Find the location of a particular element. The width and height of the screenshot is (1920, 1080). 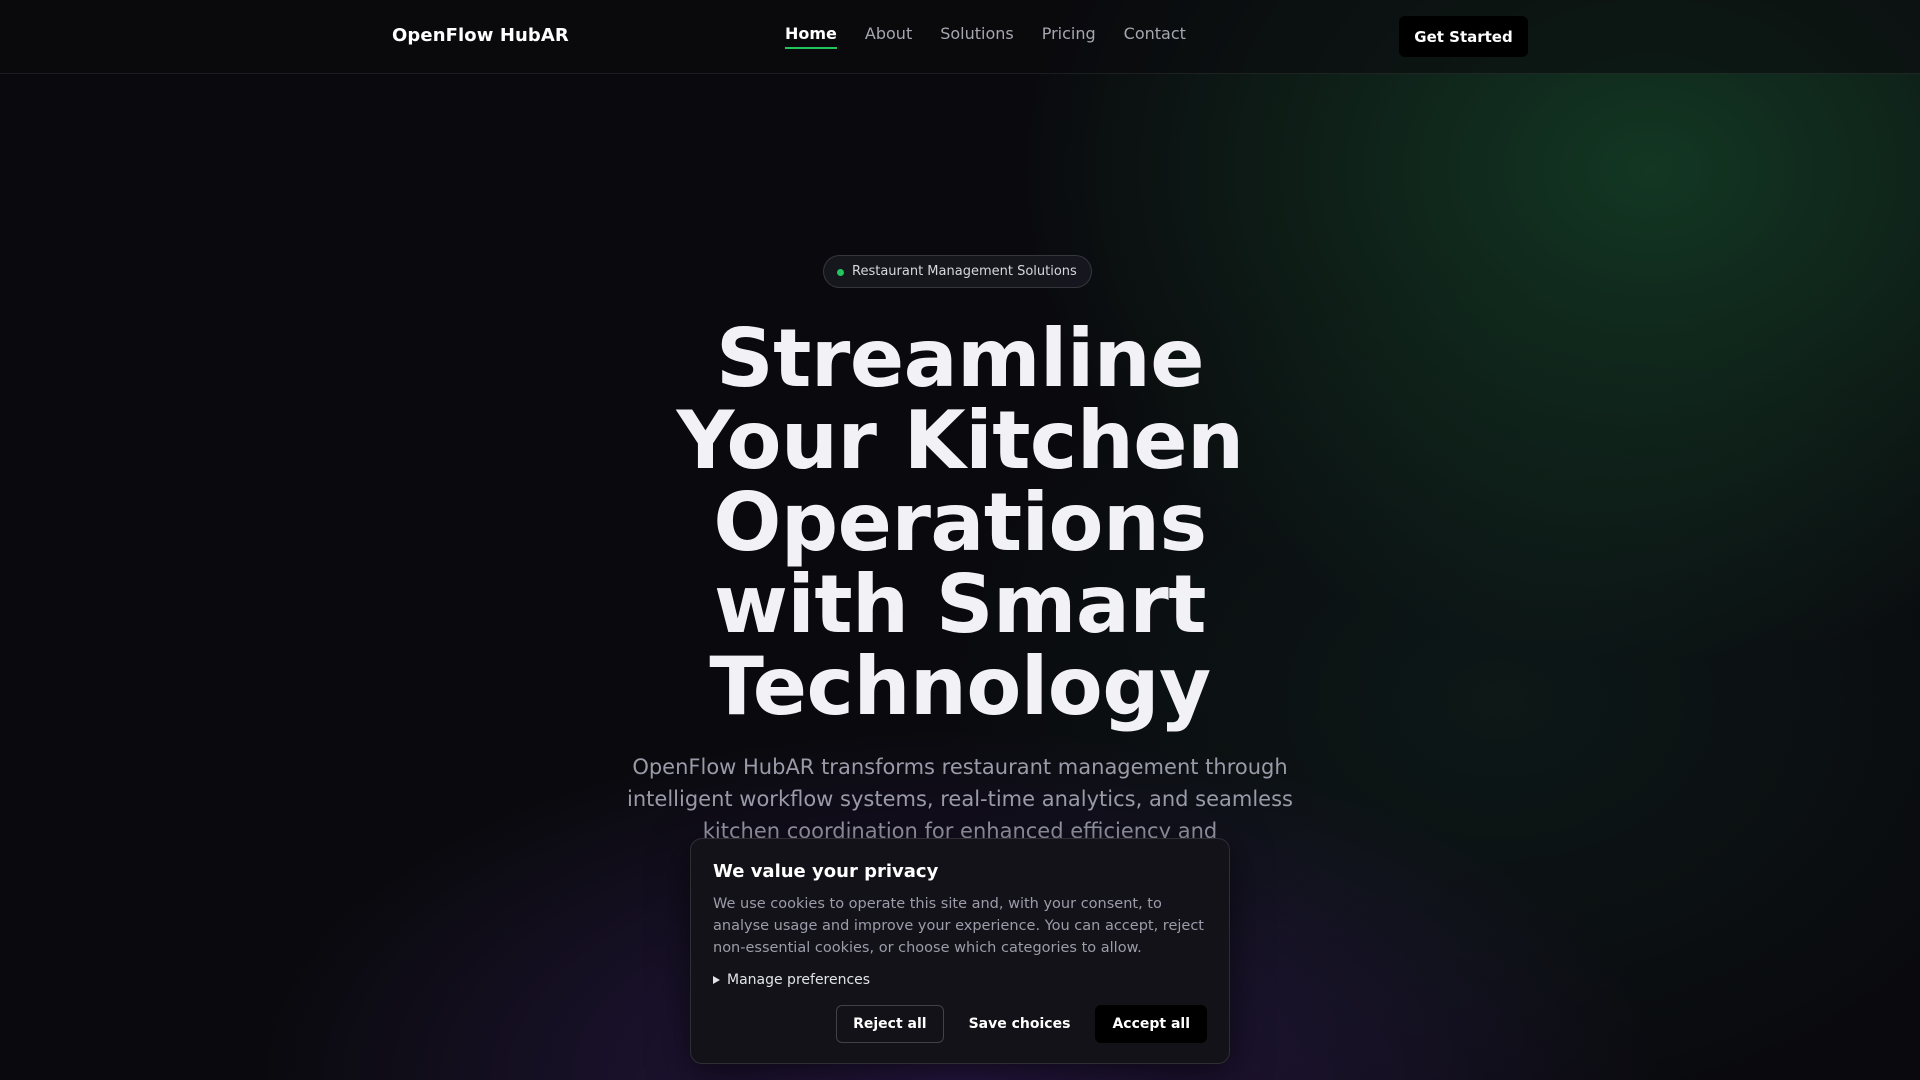

cookie-dialog-actions: Reject all Save choices Accept all is located at coordinates (1021, 1024).